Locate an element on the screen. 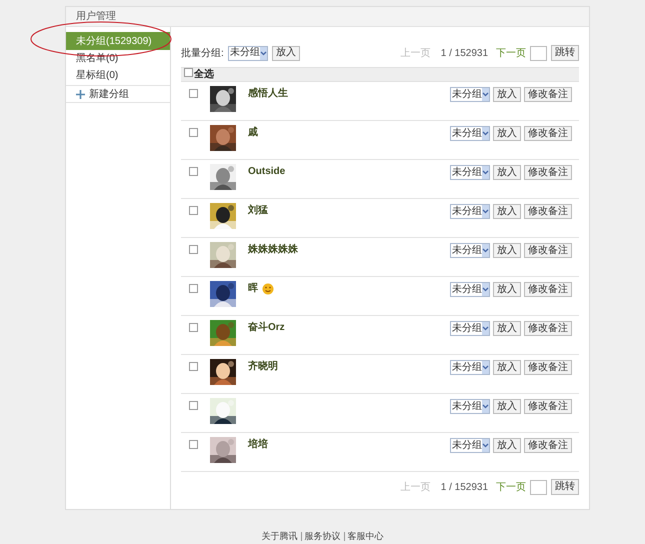  contact-name: 晖 is located at coordinates (253, 289).